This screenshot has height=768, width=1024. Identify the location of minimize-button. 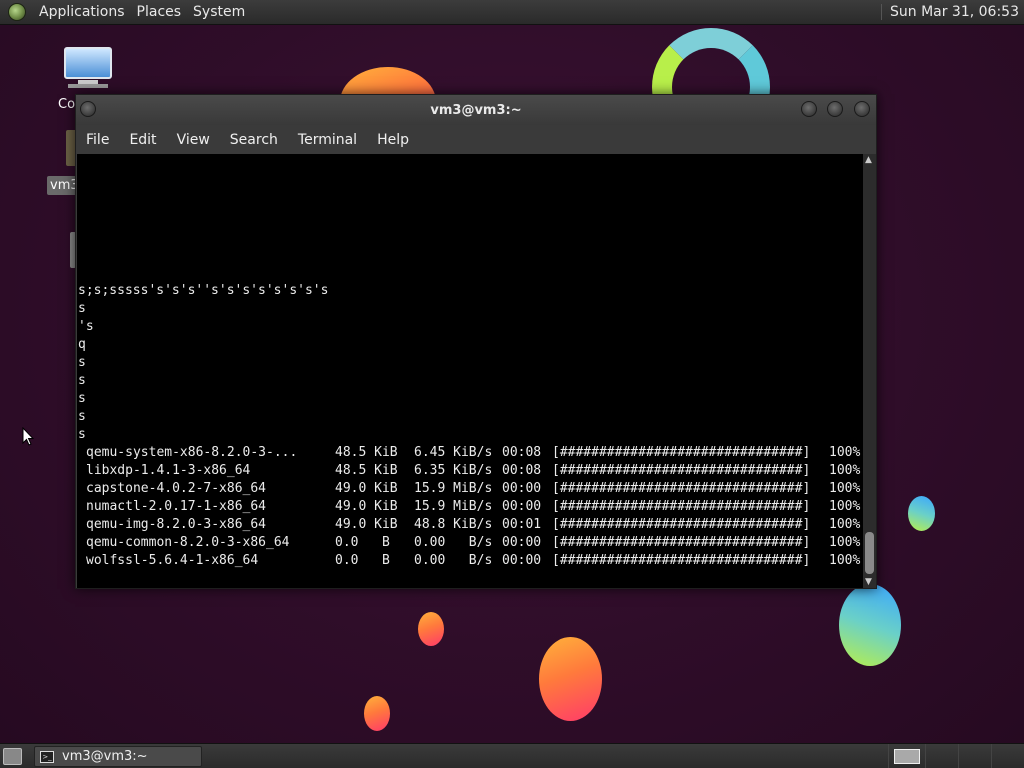
(809, 109).